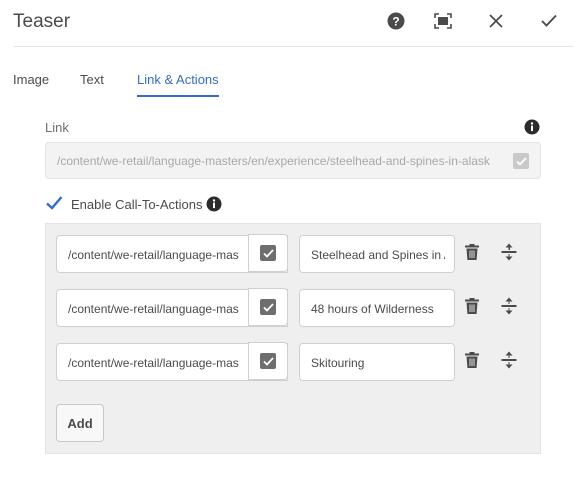 The image size is (583, 478). Describe the element at coordinates (293, 46) in the screenshot. I see `header-divider` at that location.